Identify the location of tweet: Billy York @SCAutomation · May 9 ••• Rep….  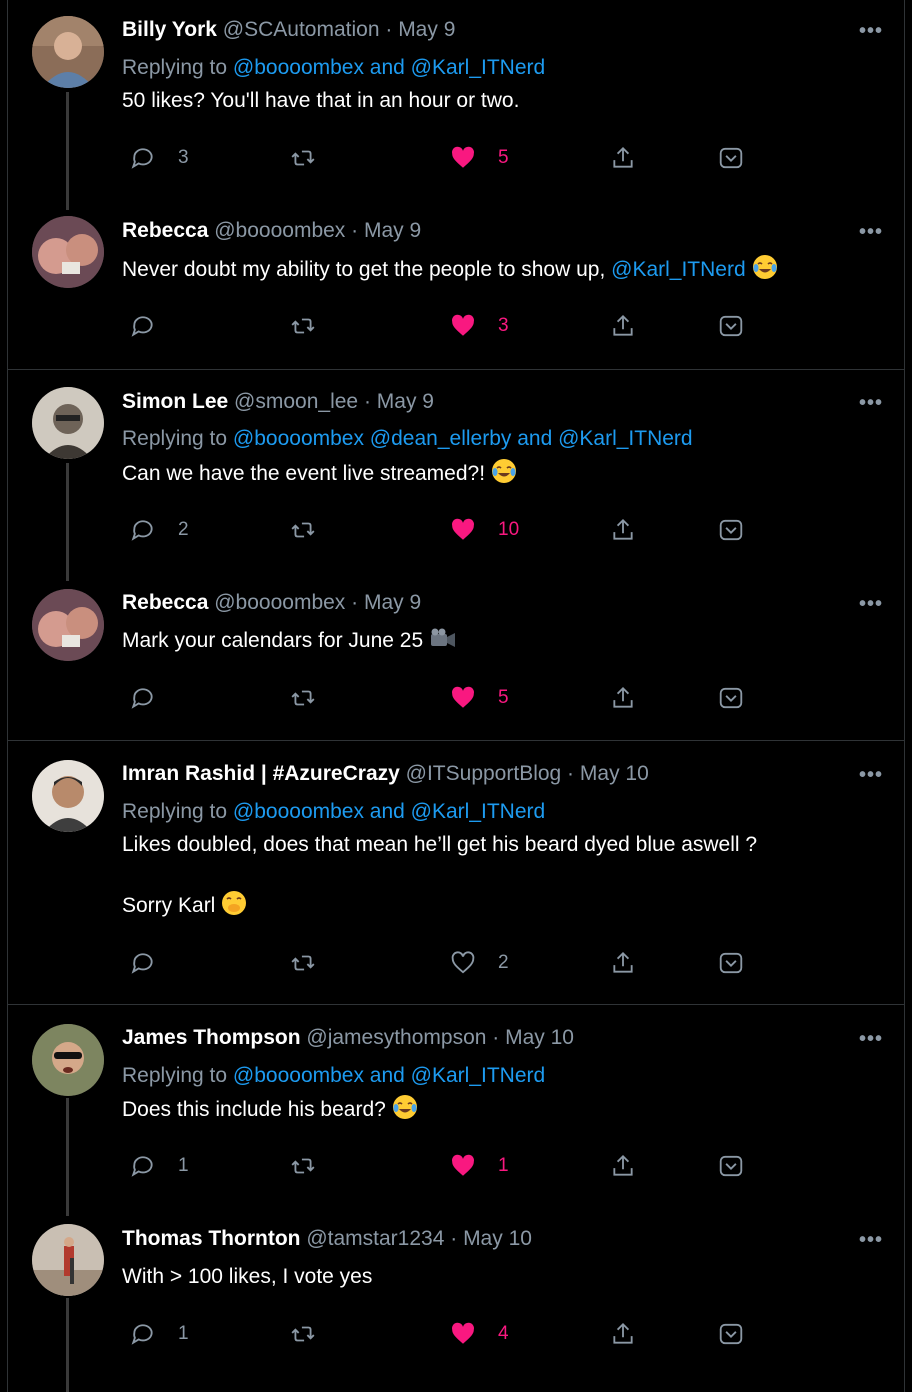
(456, 105).